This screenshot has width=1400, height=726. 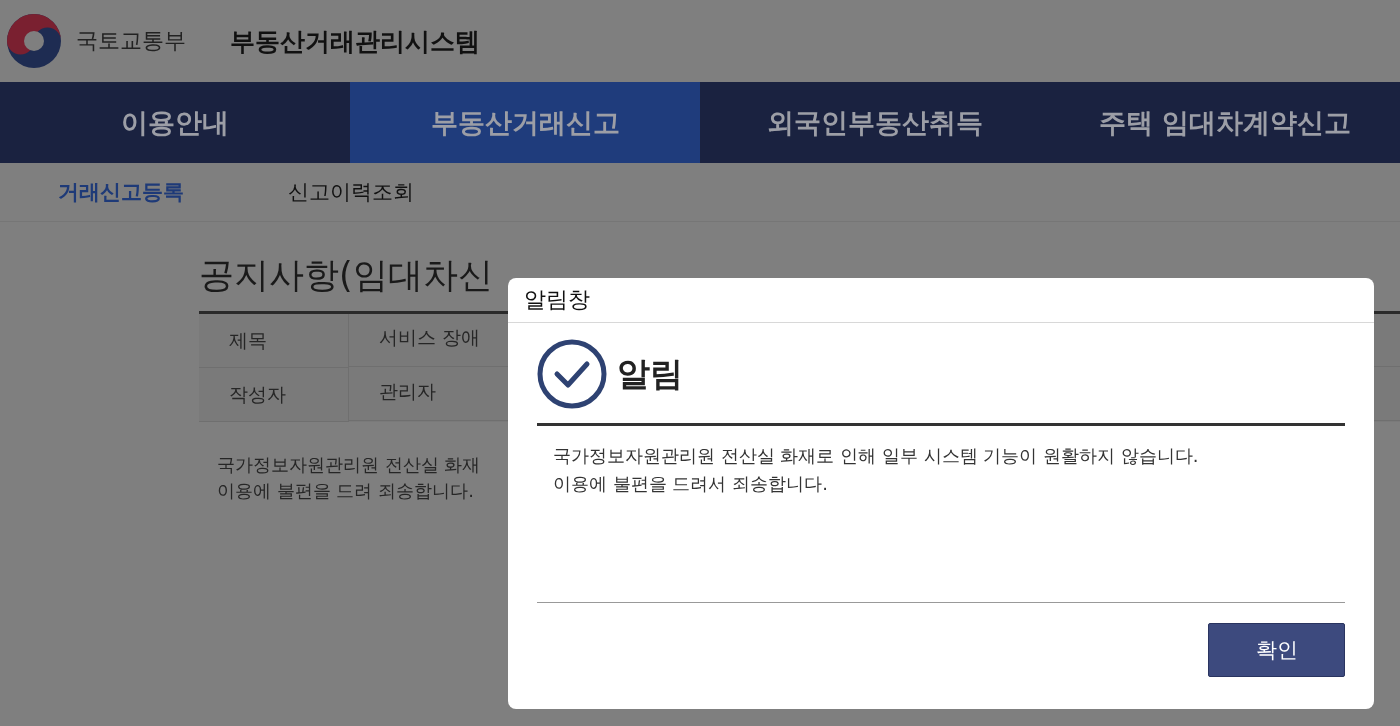 What do you see at coordinates (876, 456) in the screenshot?
I see `dialog-message: 국가정보자원관리원 전산실 화재로 인해 일부 시스템 기능이 원활하지 않습니다.` at bounding box center [876, 456].